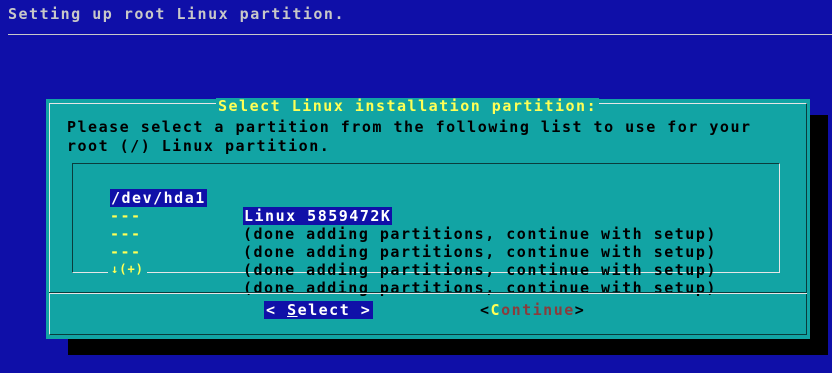  I want to click on list-item-desc: Linux 5859472K, so click(318, 216).